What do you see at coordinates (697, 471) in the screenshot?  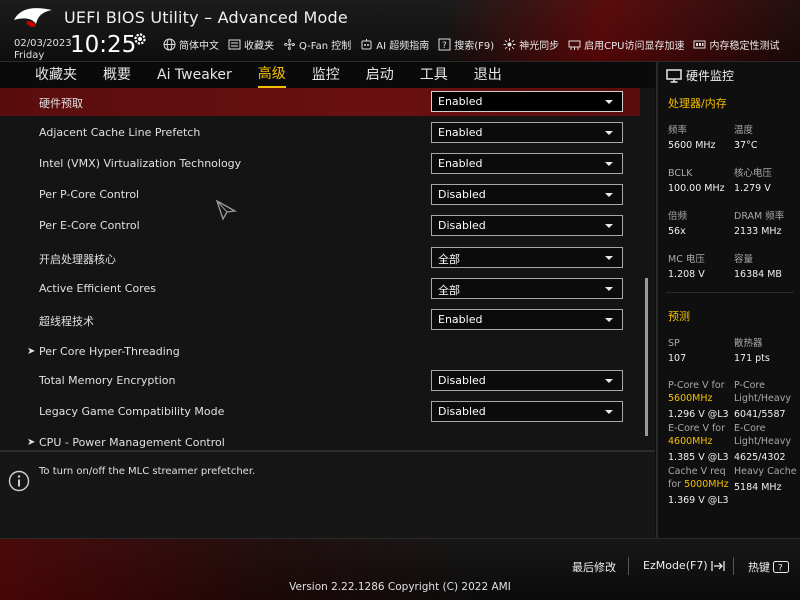 I see `cache-v-label: Cache V req` at bounding box center [697, 471].